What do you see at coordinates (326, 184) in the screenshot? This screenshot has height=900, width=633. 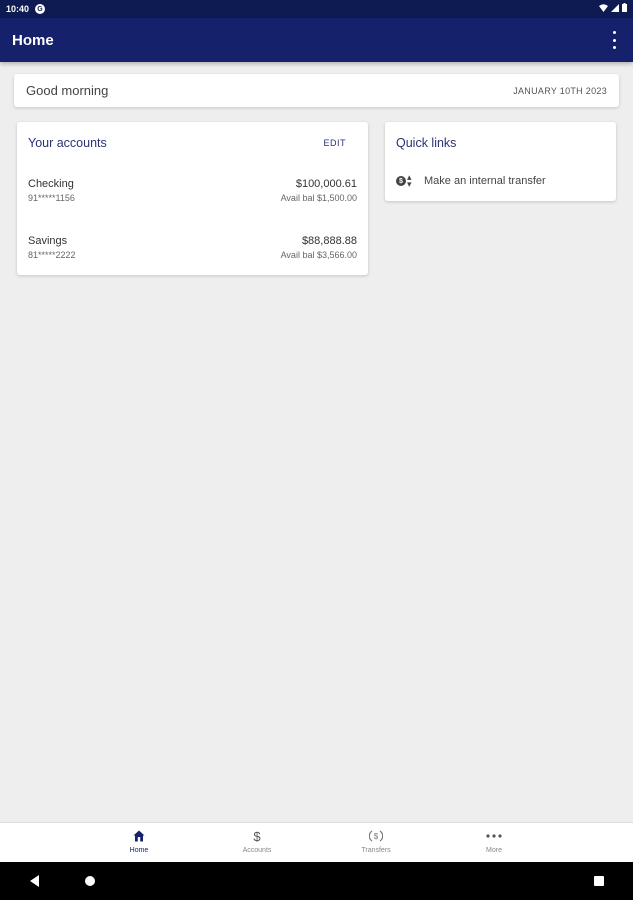 I see `account-balance: $100,000.61` at bounding box center [326, 184].